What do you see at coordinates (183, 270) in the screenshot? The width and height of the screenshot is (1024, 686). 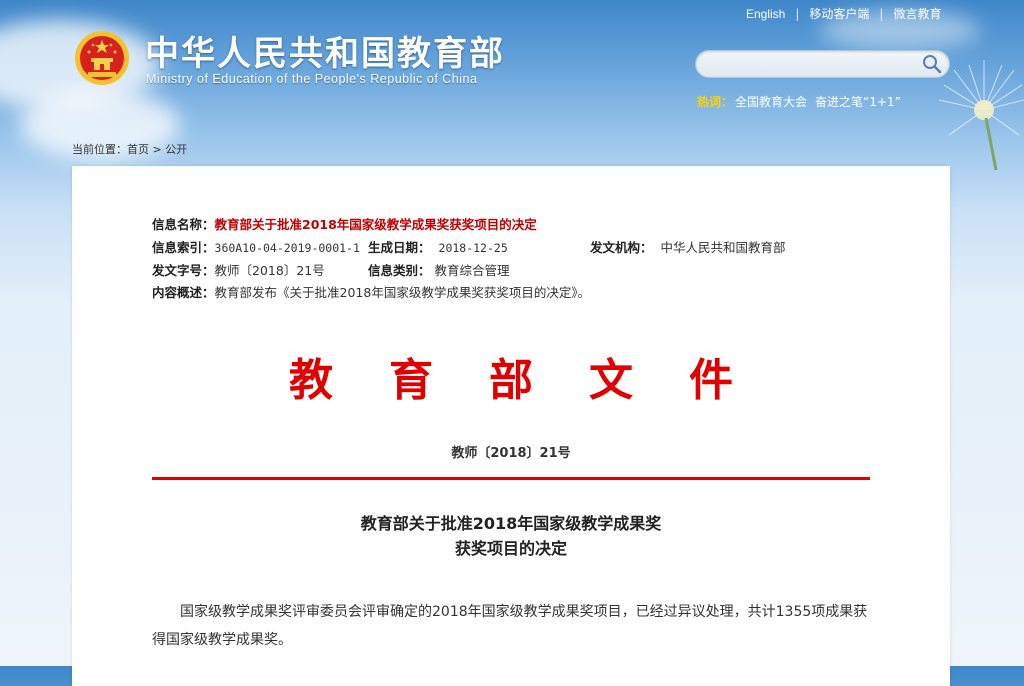 I see `meta-docno-label: 发文字号：` at bounding box center [183, 270].